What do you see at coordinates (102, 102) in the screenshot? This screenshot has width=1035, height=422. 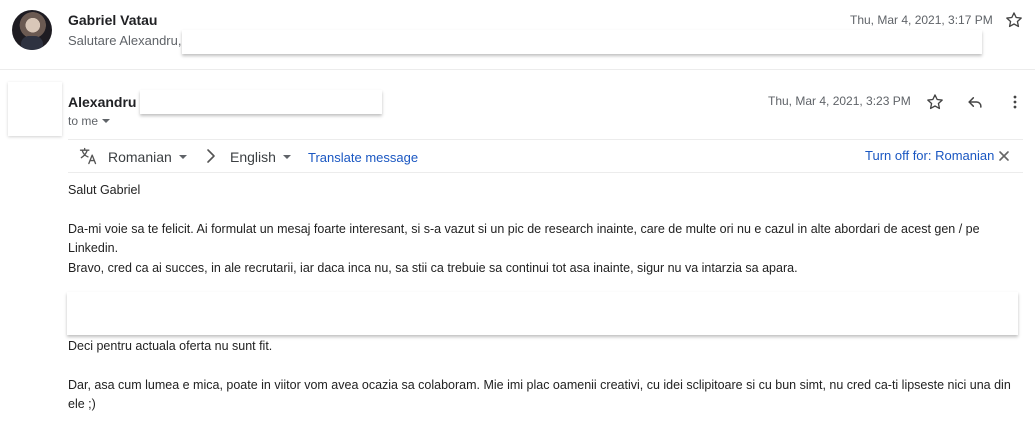 I see `sender-name: Alexandru` at bounding box center [102, 102].